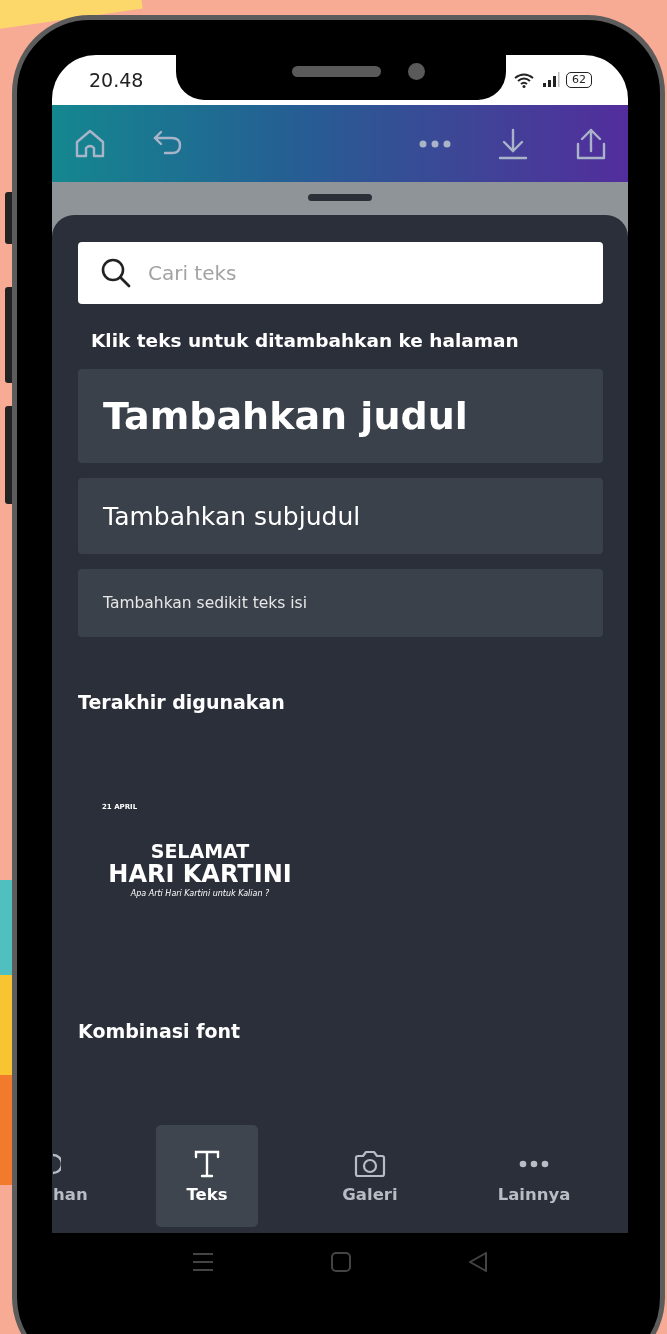 The width and height of the screenshot is (667, 1334). Describe the element at coordinates (513, 143) in the screenshot. I see `download-icon` at that location.